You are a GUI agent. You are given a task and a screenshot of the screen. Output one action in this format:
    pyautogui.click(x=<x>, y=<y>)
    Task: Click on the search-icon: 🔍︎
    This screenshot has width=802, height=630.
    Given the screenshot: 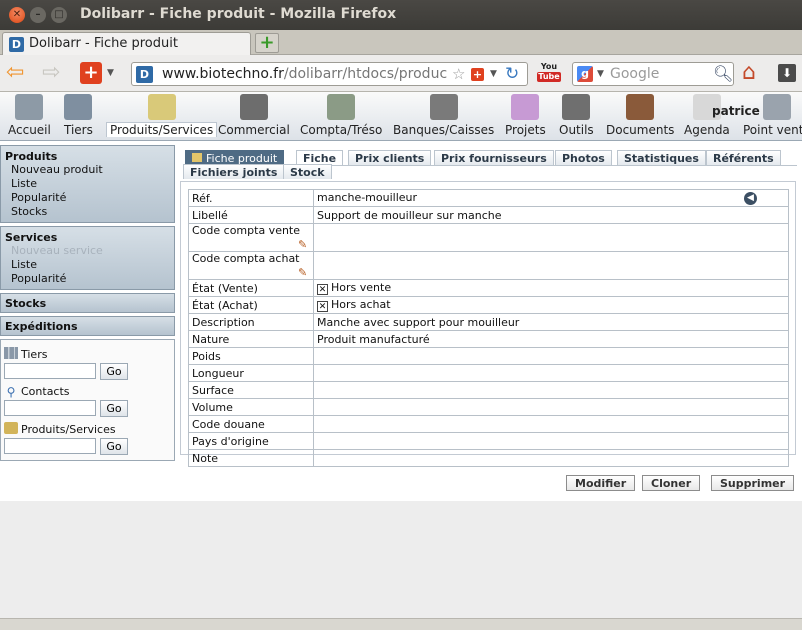 What is the action you would take?
    pyautogui.click(x=723, y=73)
    